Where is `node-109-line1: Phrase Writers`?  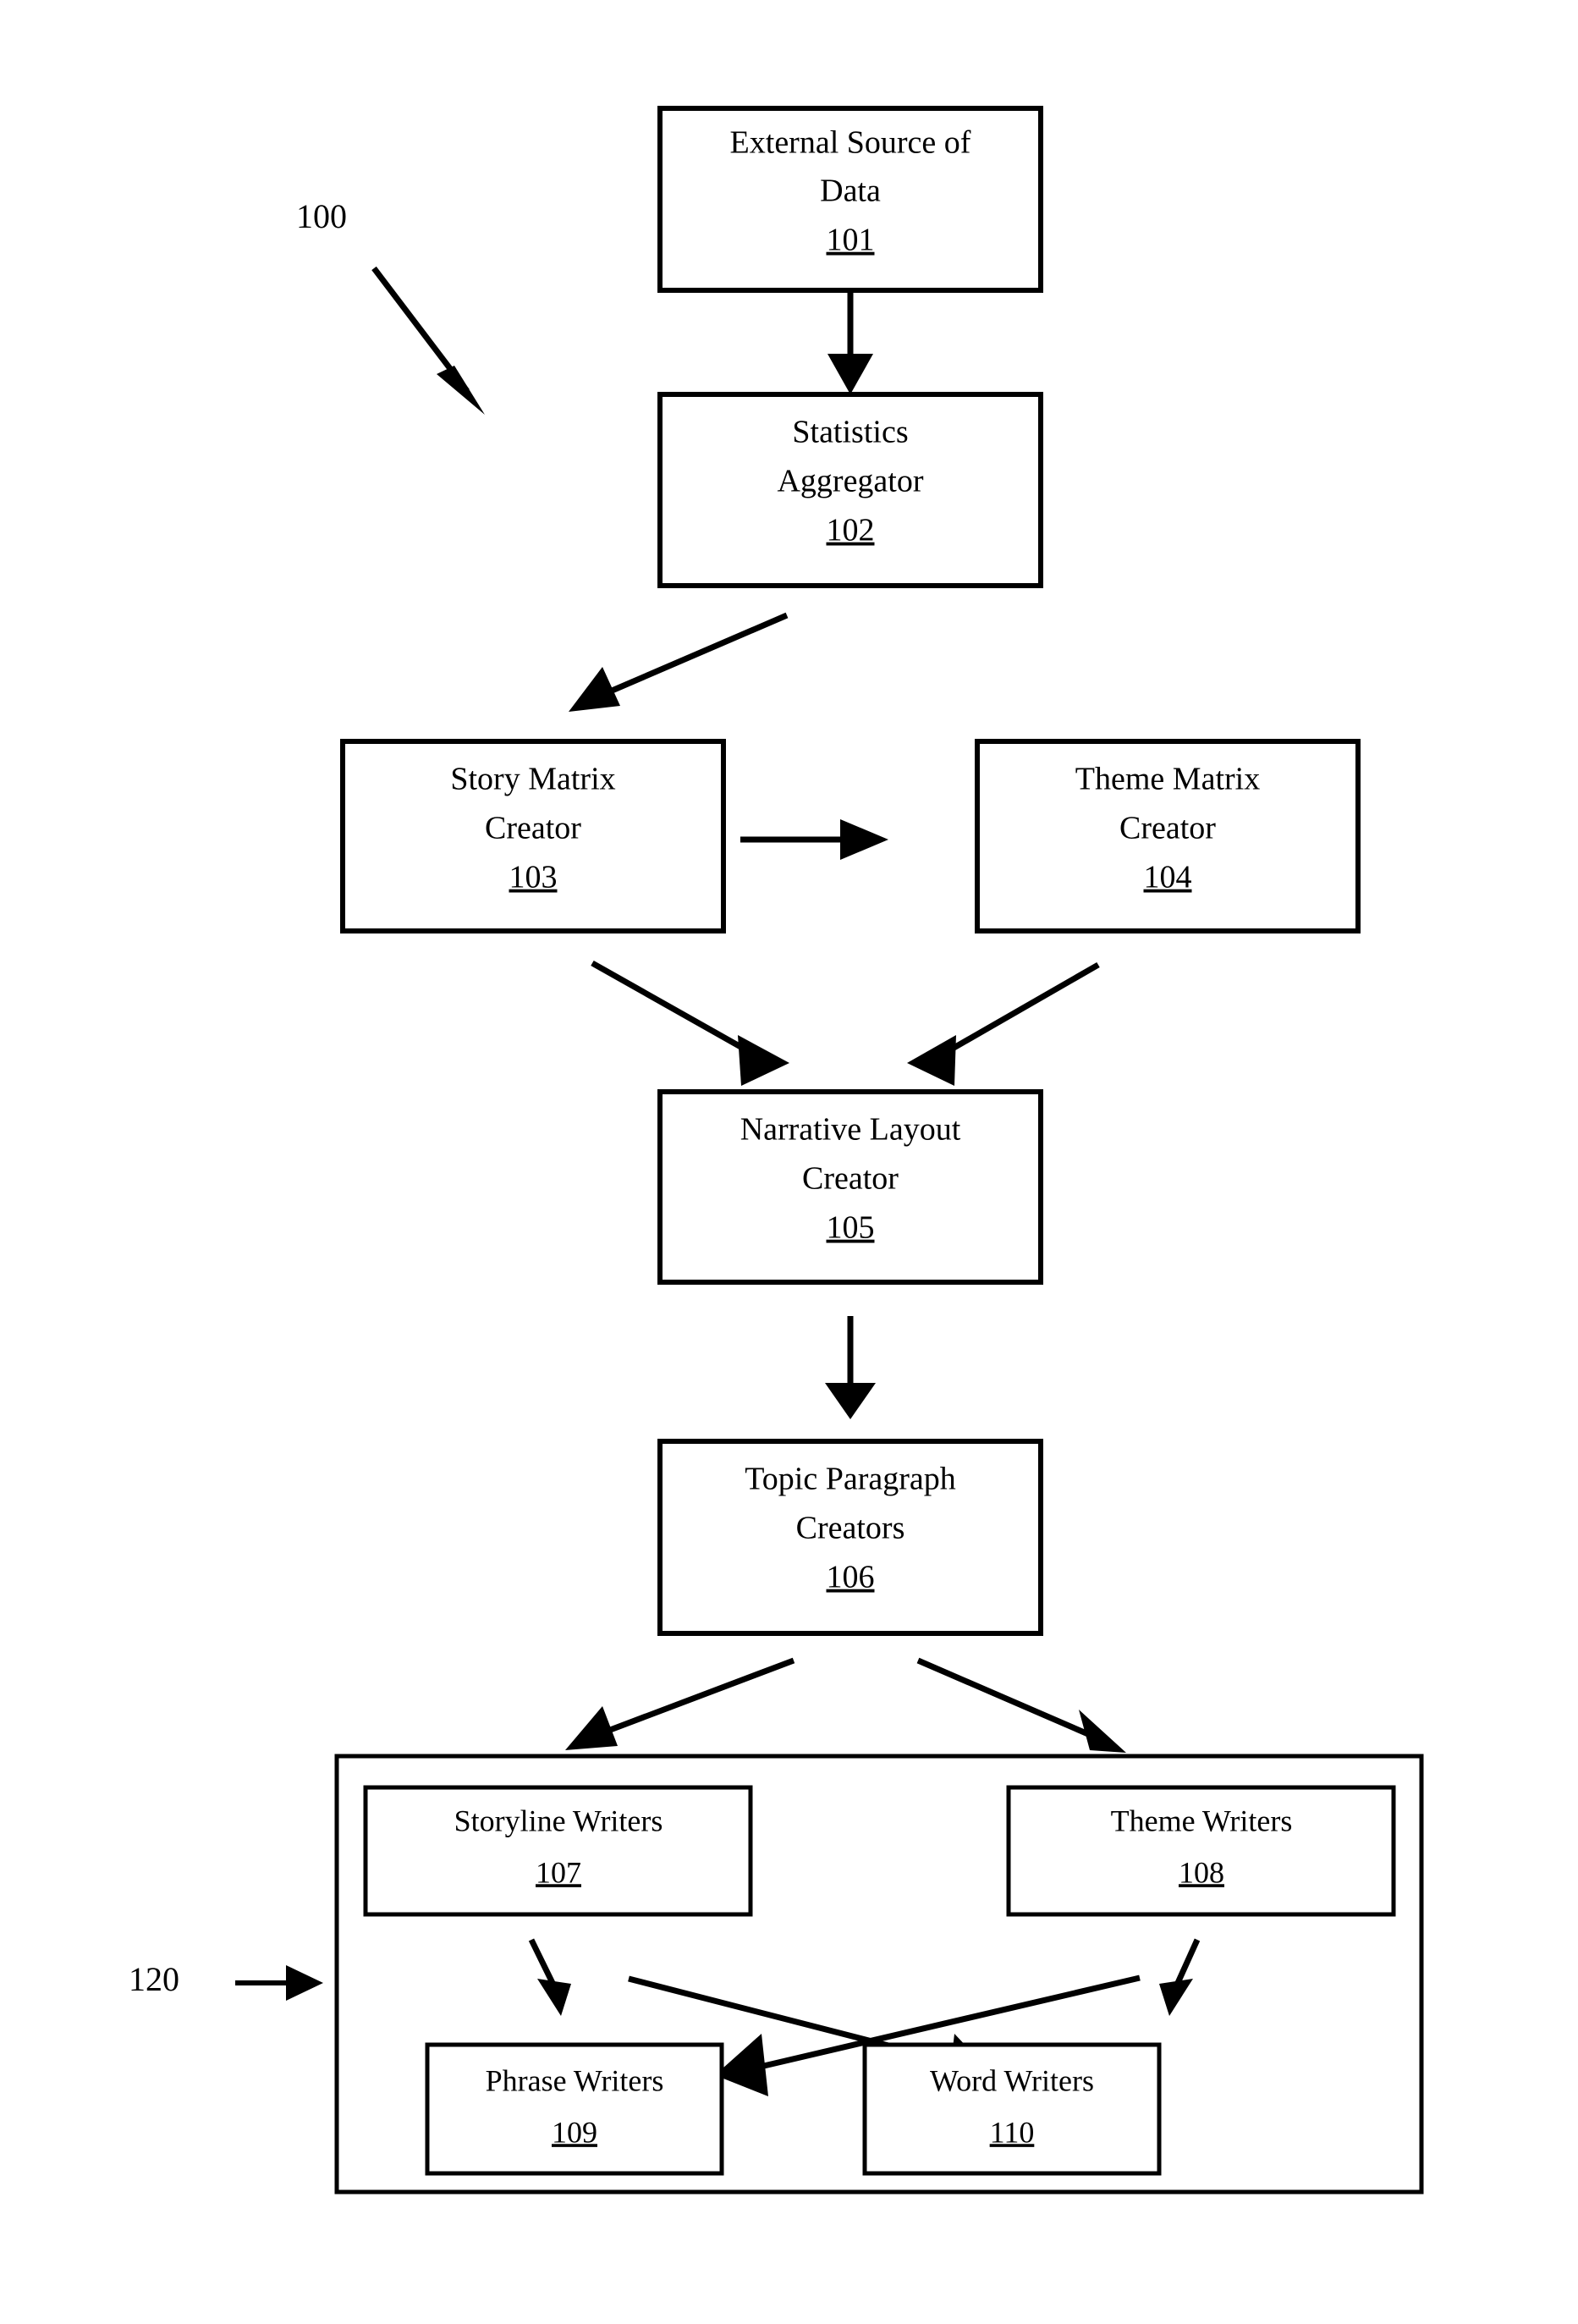 node-109-line1: Phrase Writers is located at coordinates (575, 2080).